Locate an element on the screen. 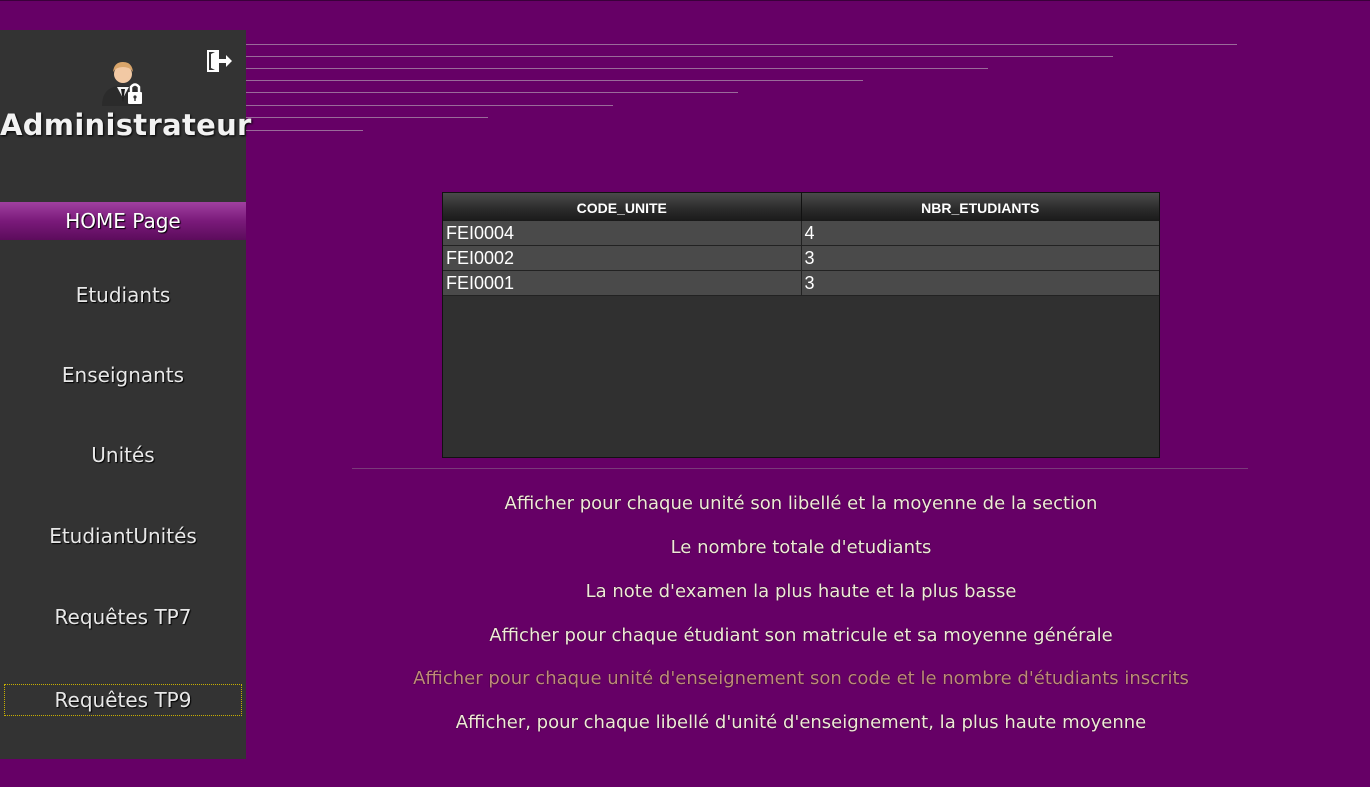  top-border is located at coordinates (685, 0).